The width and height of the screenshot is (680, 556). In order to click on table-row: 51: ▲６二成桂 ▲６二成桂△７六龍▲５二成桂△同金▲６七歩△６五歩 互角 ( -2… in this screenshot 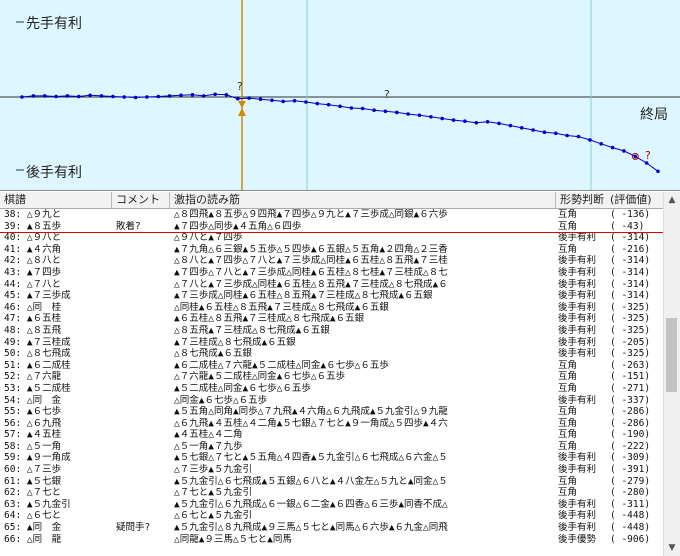, I will do `click(332, 366)`.